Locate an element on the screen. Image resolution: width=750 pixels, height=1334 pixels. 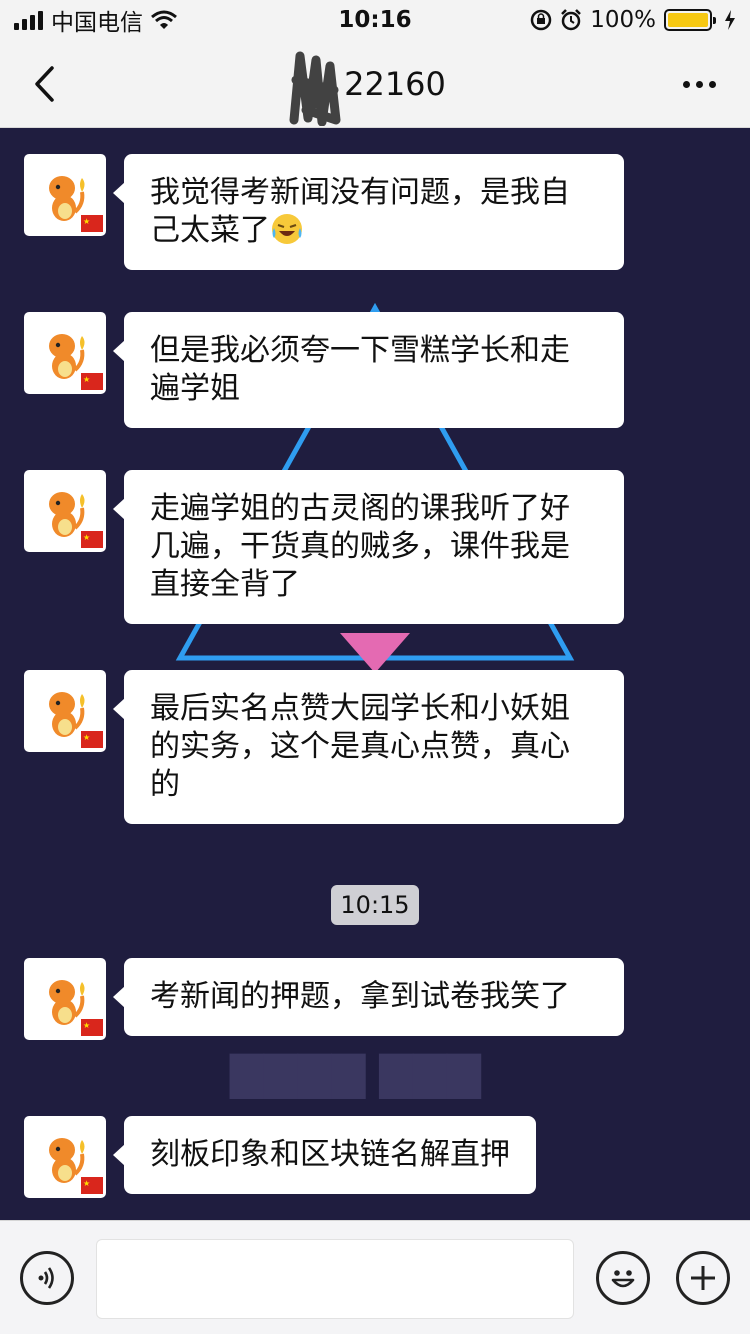
more-button is located at coordinates (699, 84).